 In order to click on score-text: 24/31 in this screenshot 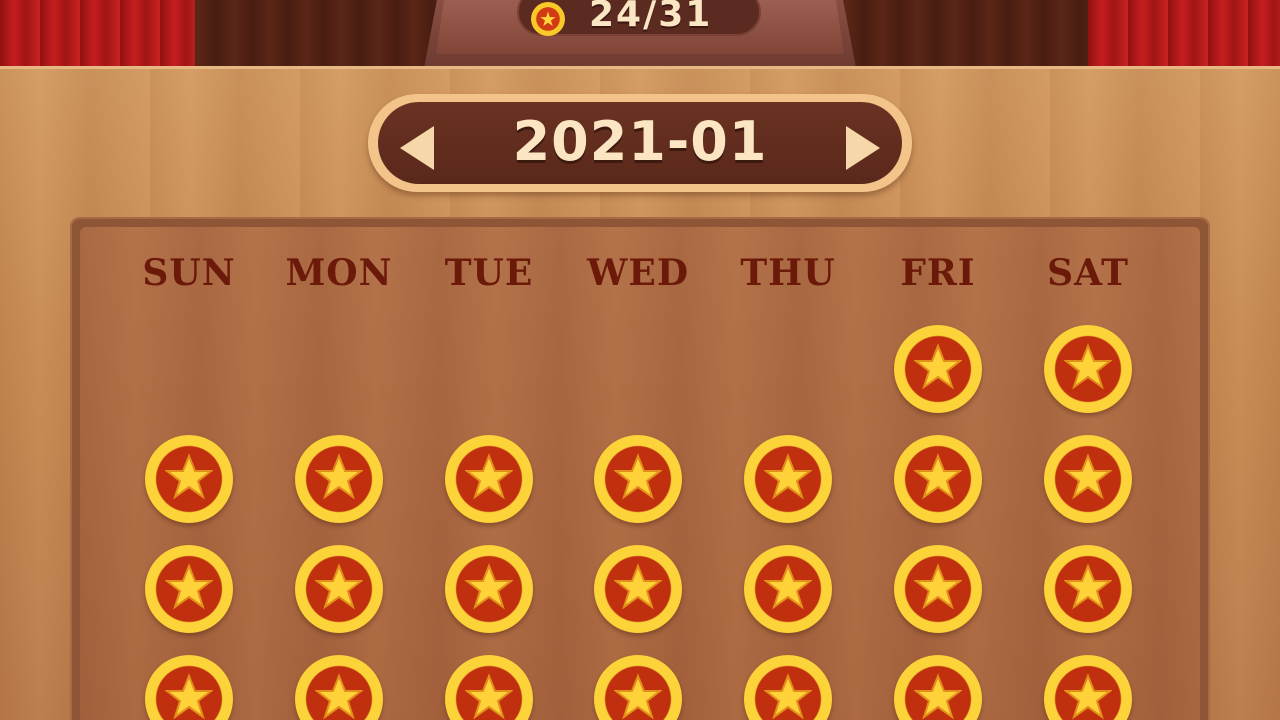, I will do `click(651, 17)`.